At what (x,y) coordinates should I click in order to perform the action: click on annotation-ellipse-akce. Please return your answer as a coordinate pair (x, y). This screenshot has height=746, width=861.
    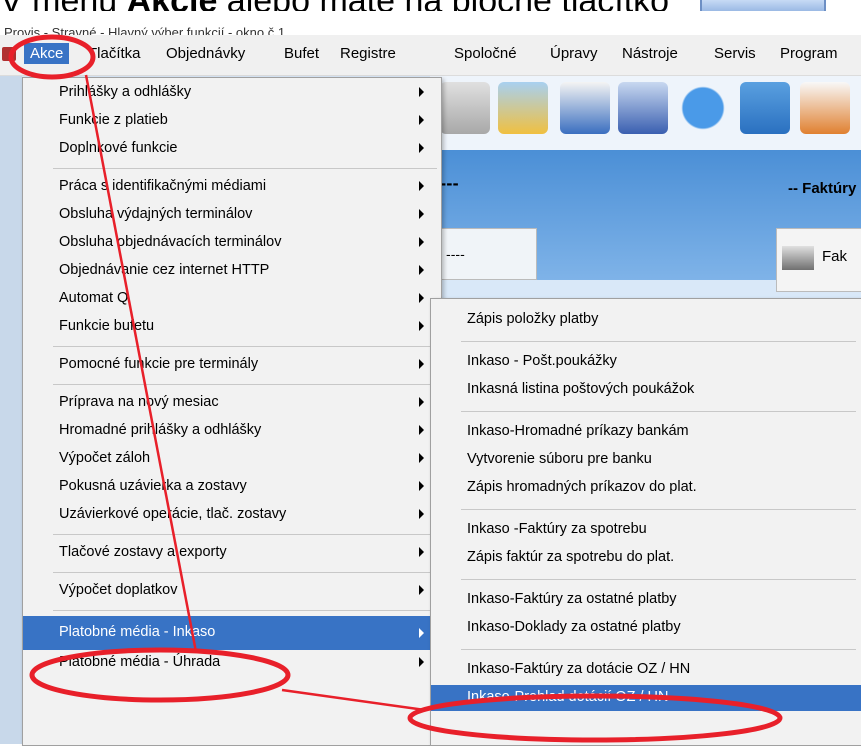
    Looking at the image, I should click on (52, 57).